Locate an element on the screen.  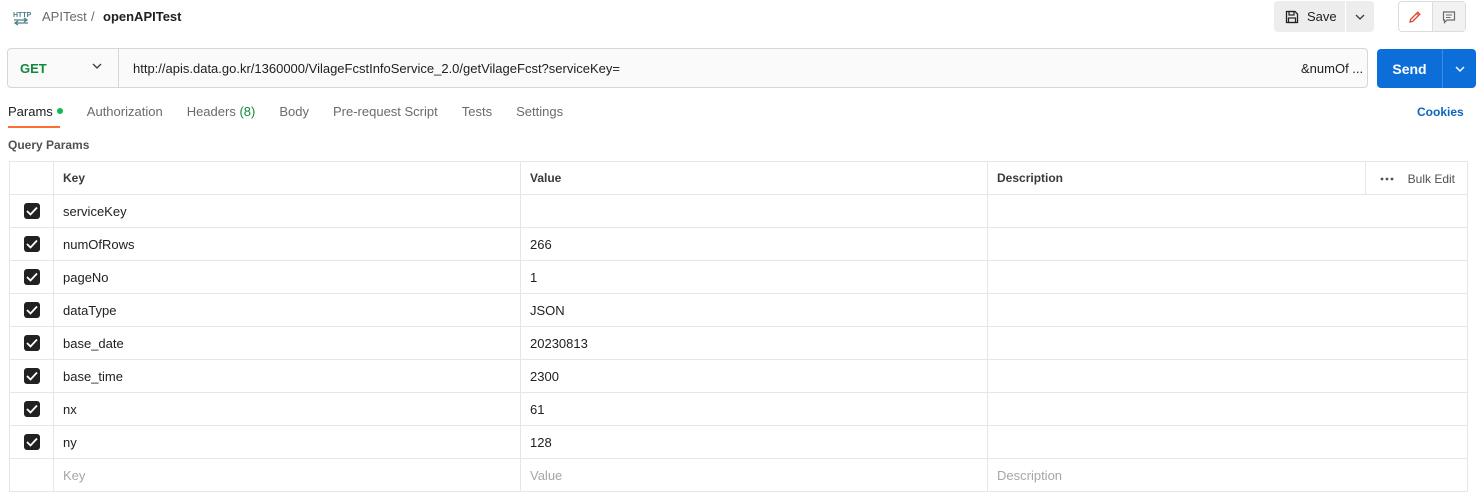
param-key-cell: base_date is located at coordinates (287, 343).